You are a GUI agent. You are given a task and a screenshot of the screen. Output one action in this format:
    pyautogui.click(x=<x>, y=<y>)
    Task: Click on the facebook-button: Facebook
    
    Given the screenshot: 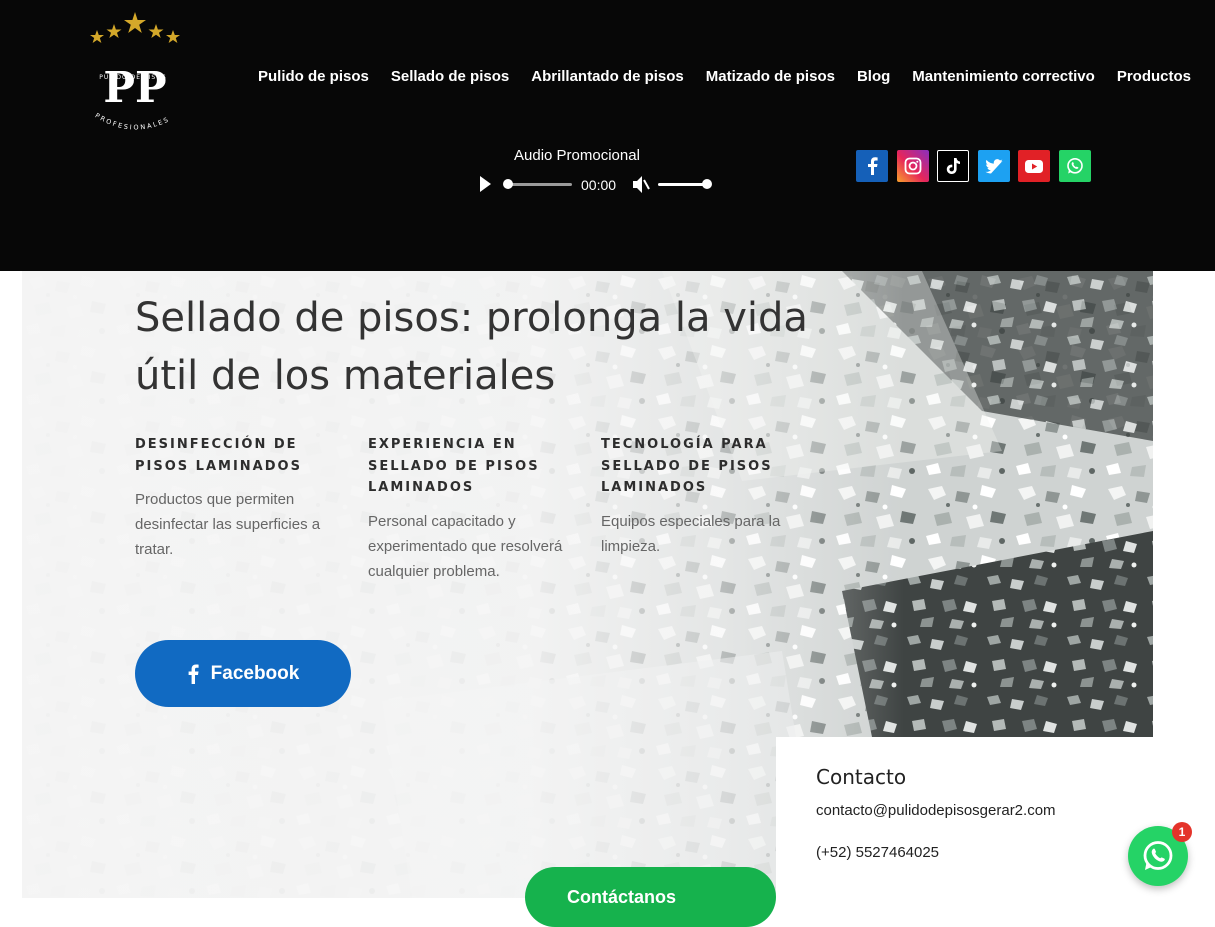 What is the action you would take?
    pyautogui.click(x=243, y=673)
    